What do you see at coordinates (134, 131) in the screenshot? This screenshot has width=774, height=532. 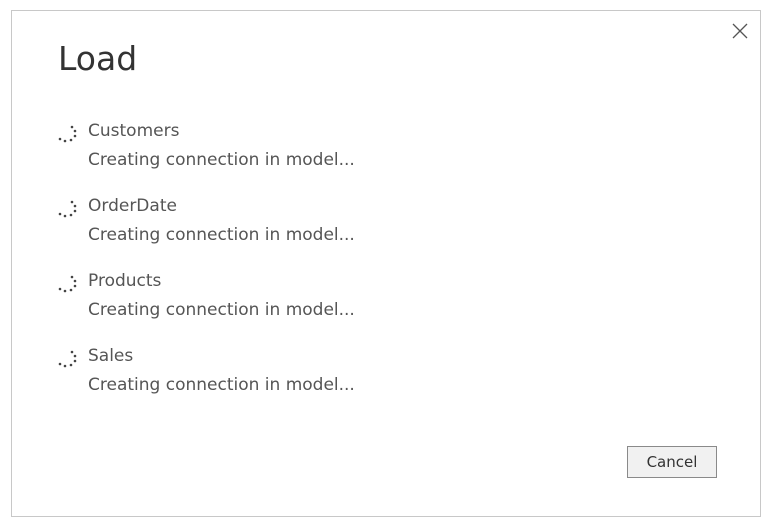 I see `item-name: Customers` at bounding box center [134, 131].